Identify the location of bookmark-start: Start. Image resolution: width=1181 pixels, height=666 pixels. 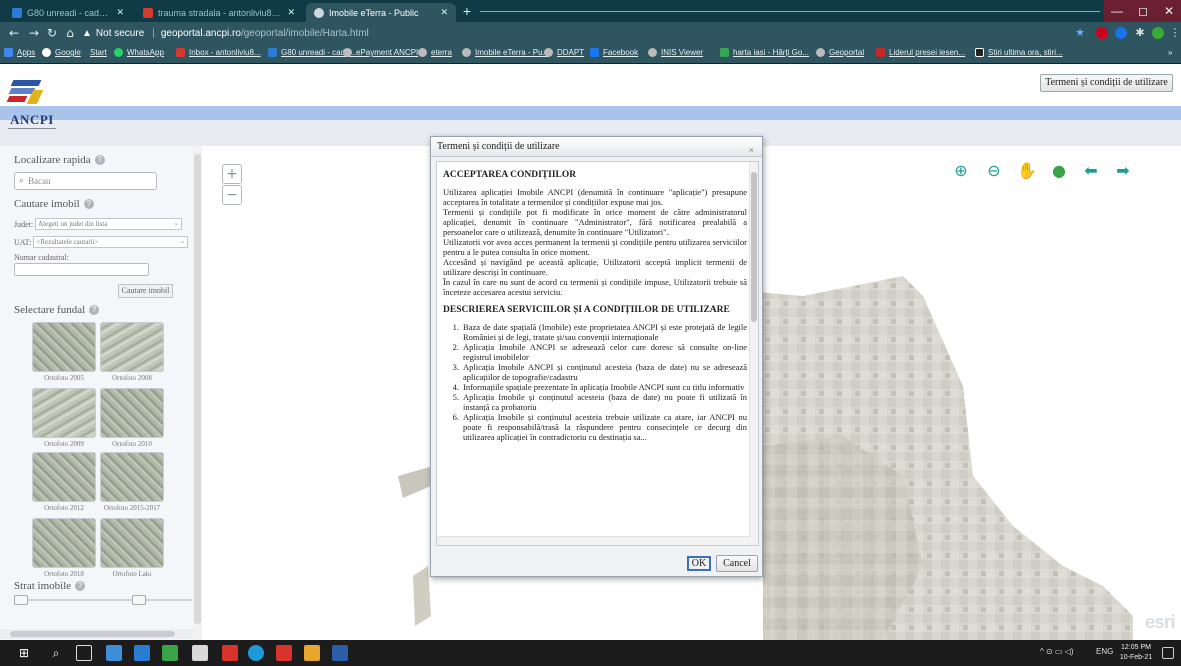
(98, 52).